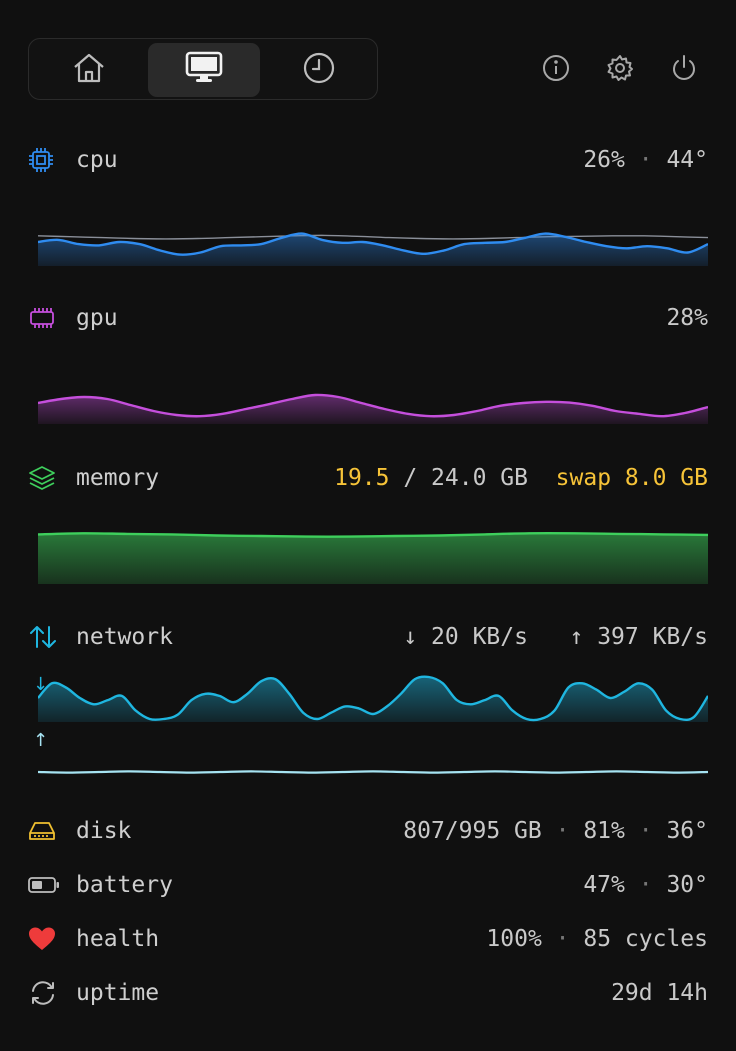 The width and height of the screenshot is (736, 1051). I want to click on disk-value: 807/995 GB · 81% · 36°, so click(555, 831).